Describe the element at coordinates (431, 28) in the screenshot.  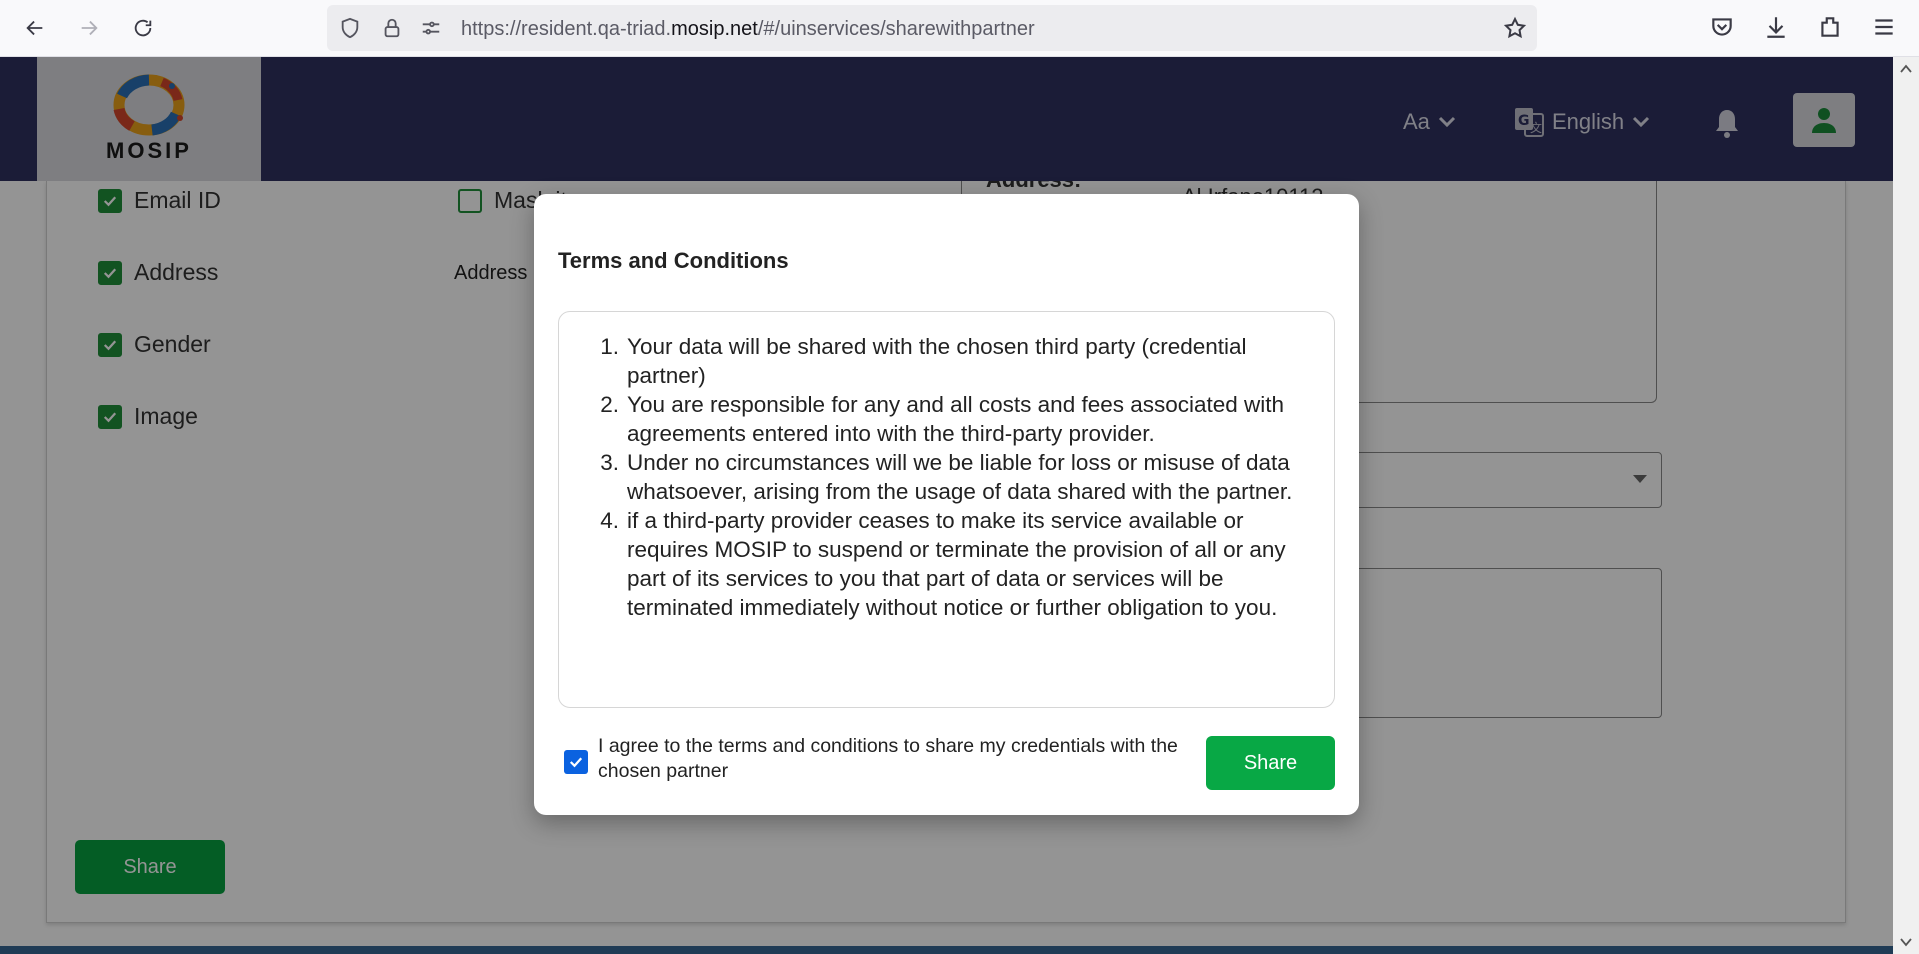
I see `permissions-icon` at that location.